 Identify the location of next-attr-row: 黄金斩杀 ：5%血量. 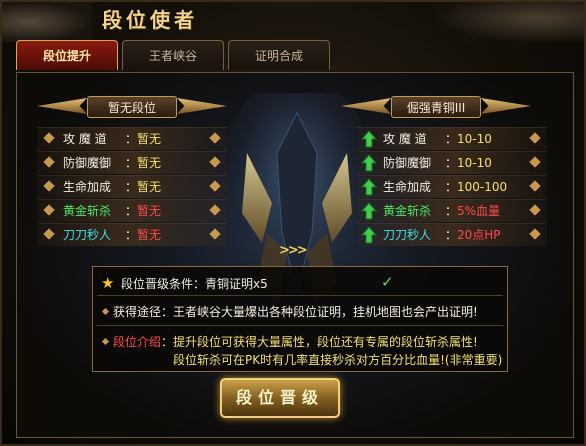
(452, 210).